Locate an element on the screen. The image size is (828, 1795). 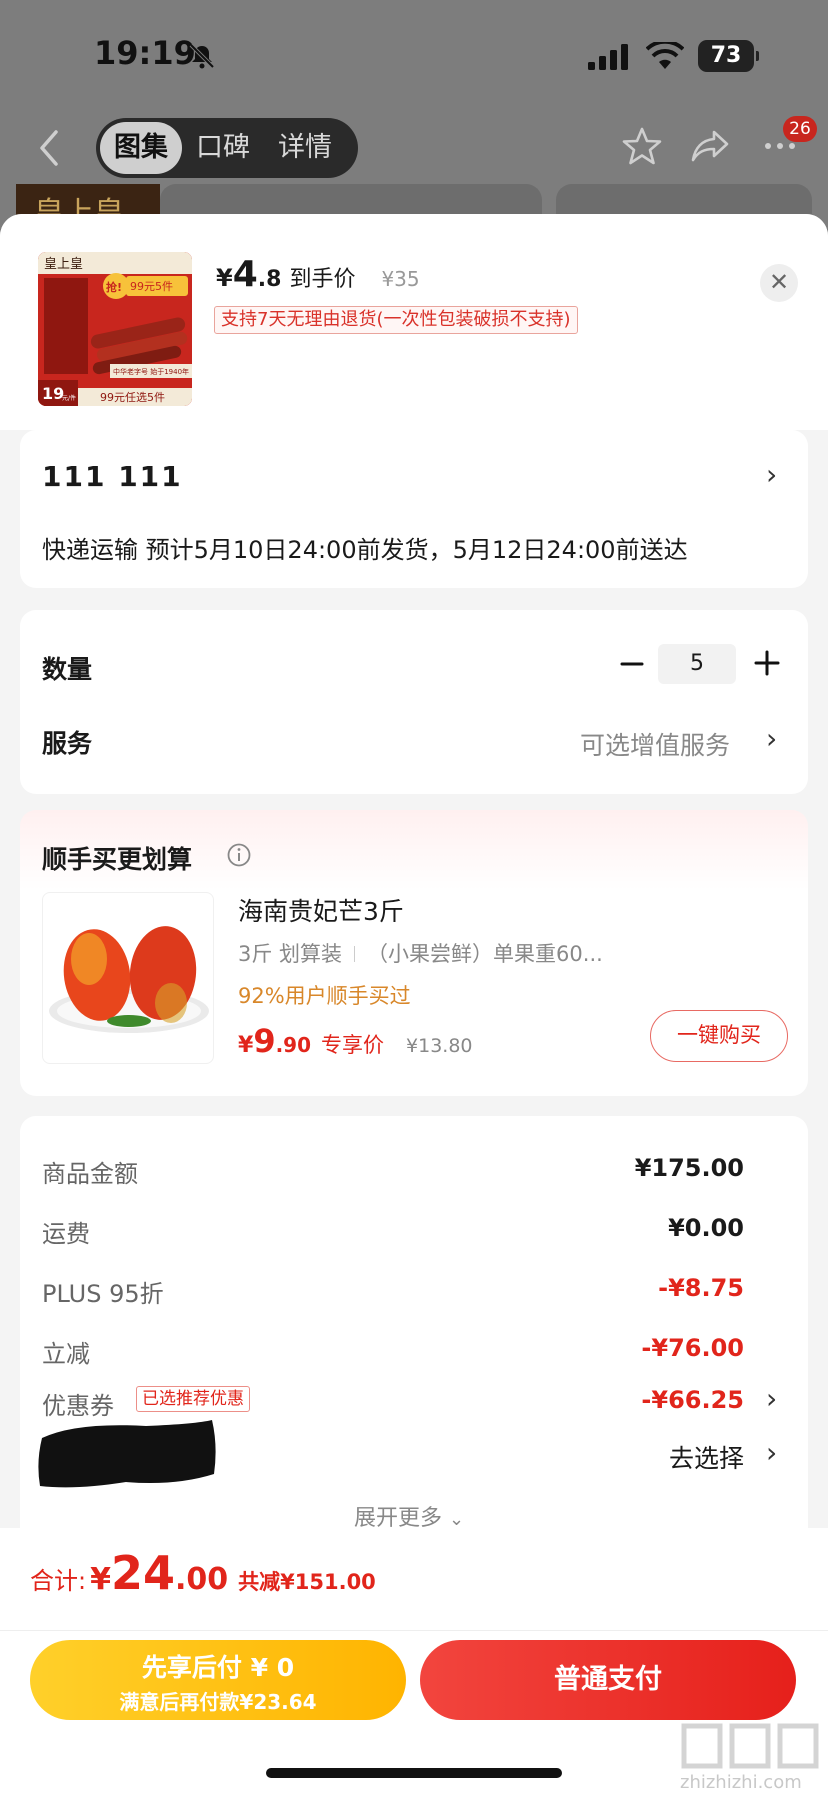
status-time: 19:19 is located at coordinates (145, 53).